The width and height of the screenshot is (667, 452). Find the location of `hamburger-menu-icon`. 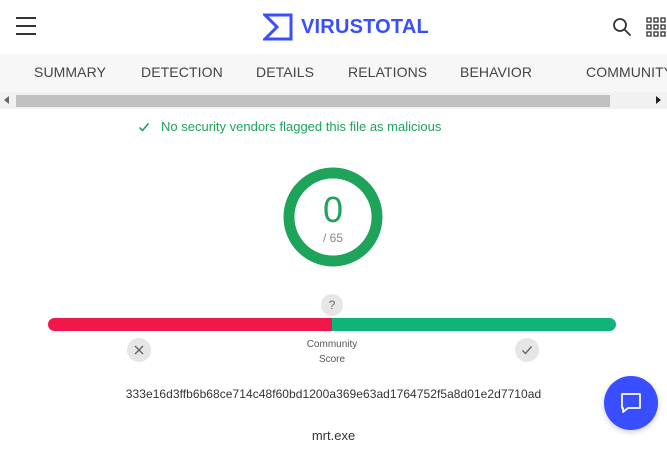

hamburger-menu-icon is located at coordinates (26, 26).